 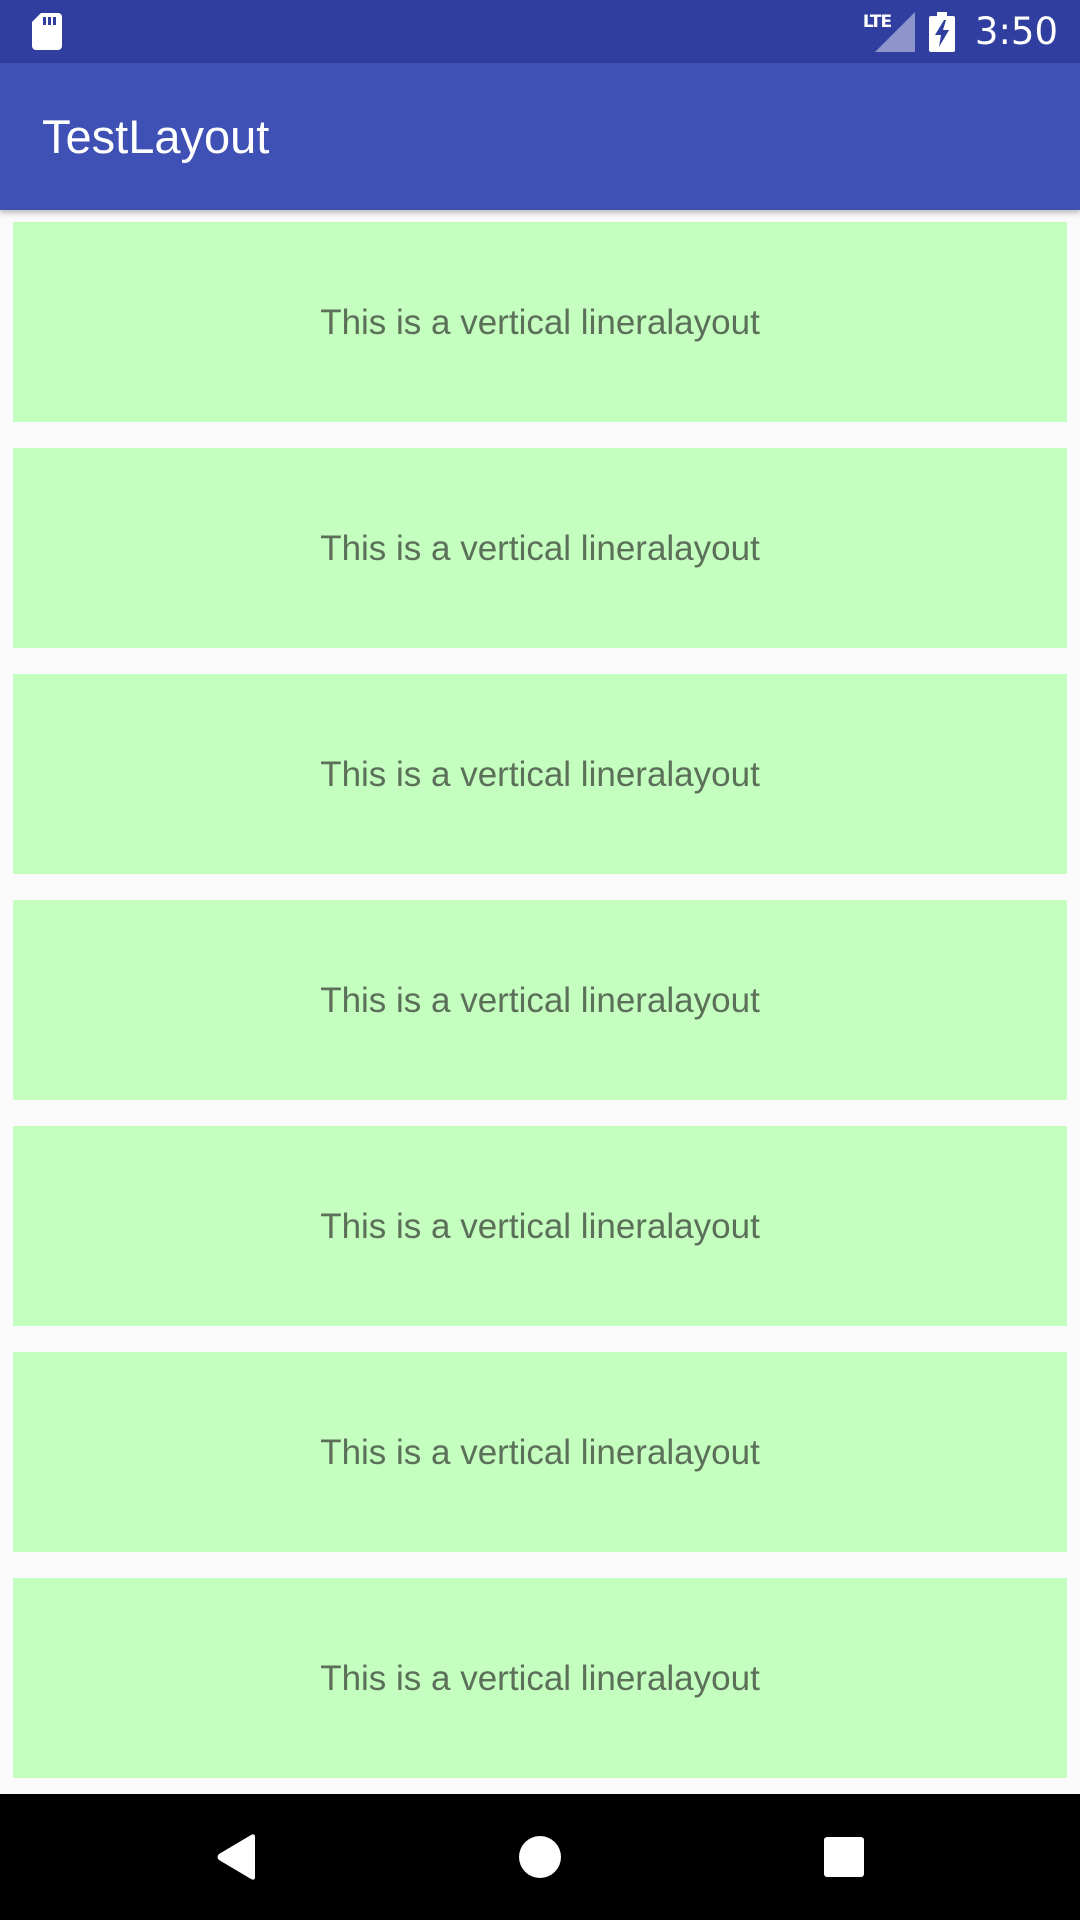 I want to click on sd-card-icon, so click(x=47, y=31).